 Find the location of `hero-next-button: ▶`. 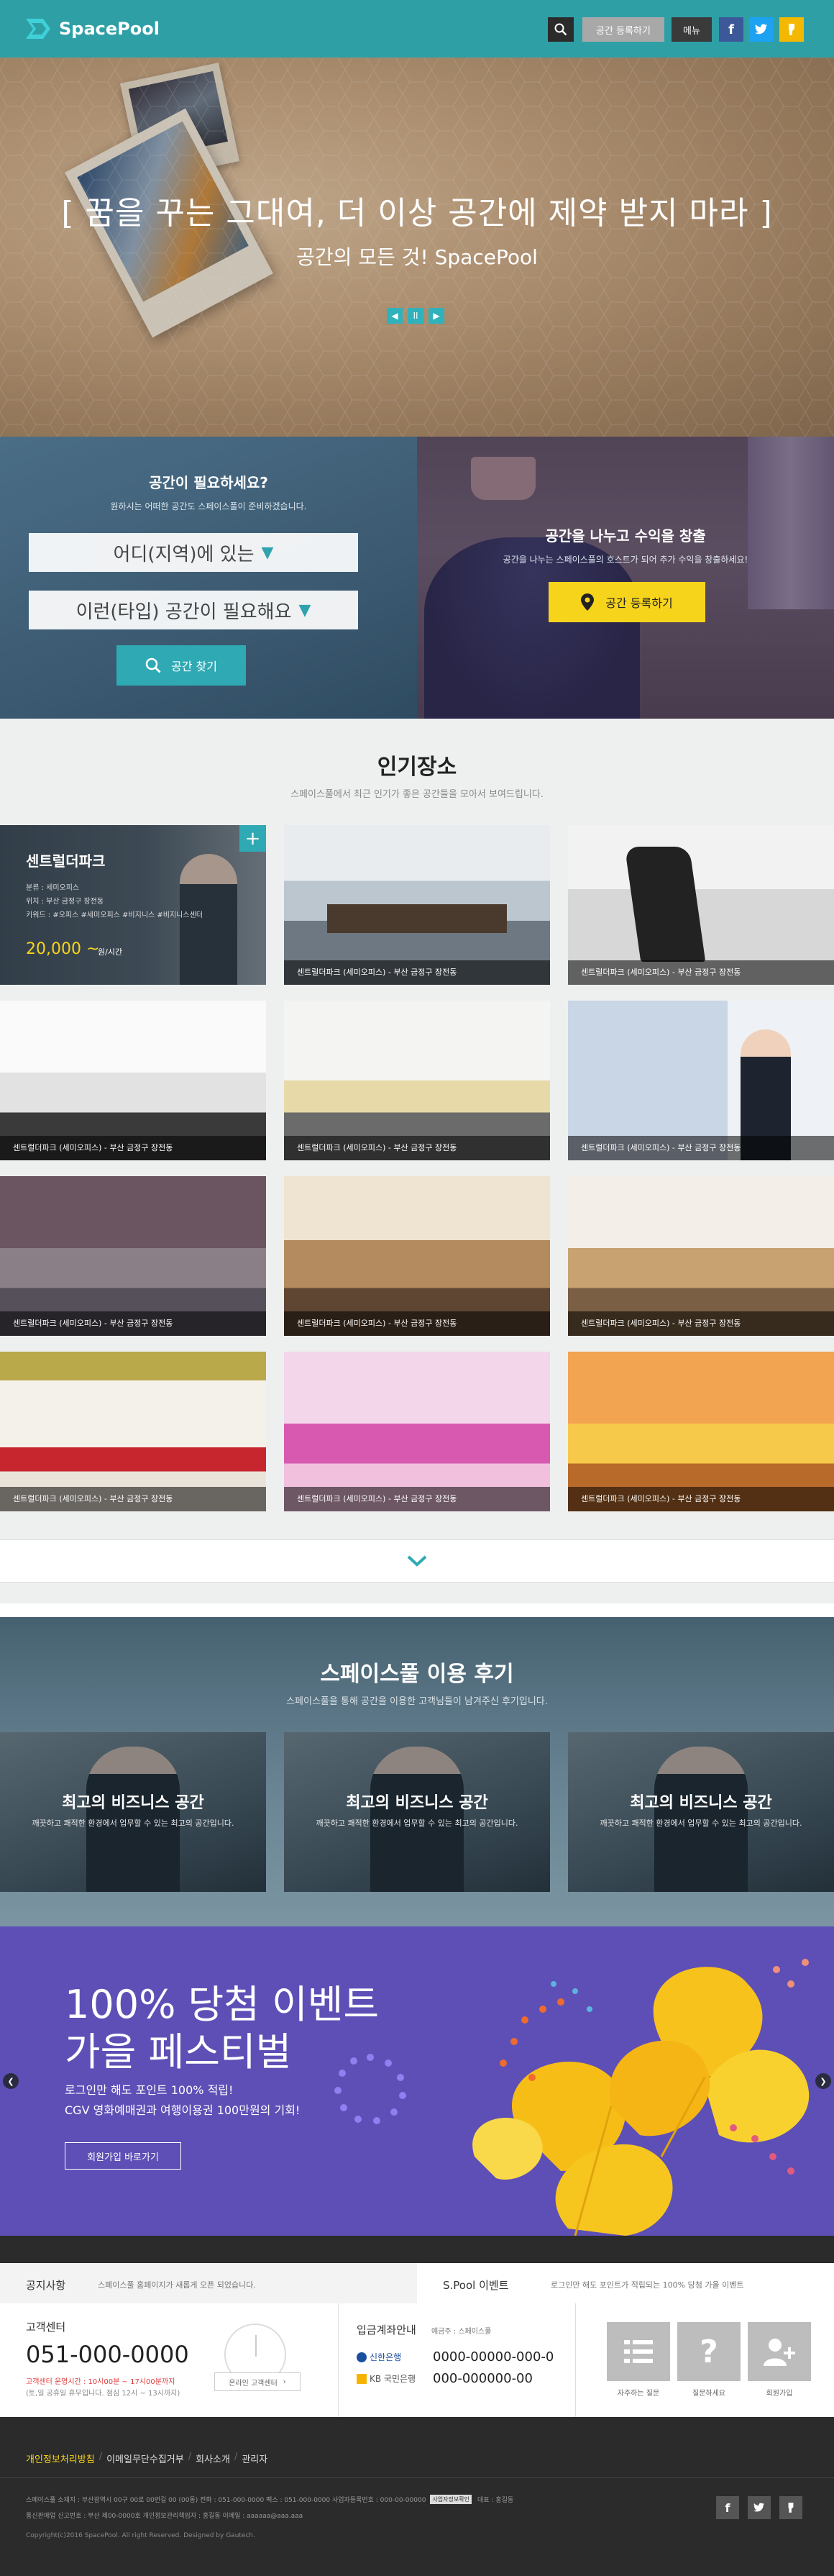

hero-next-button: ▶ is located at coordinates (437, 316).